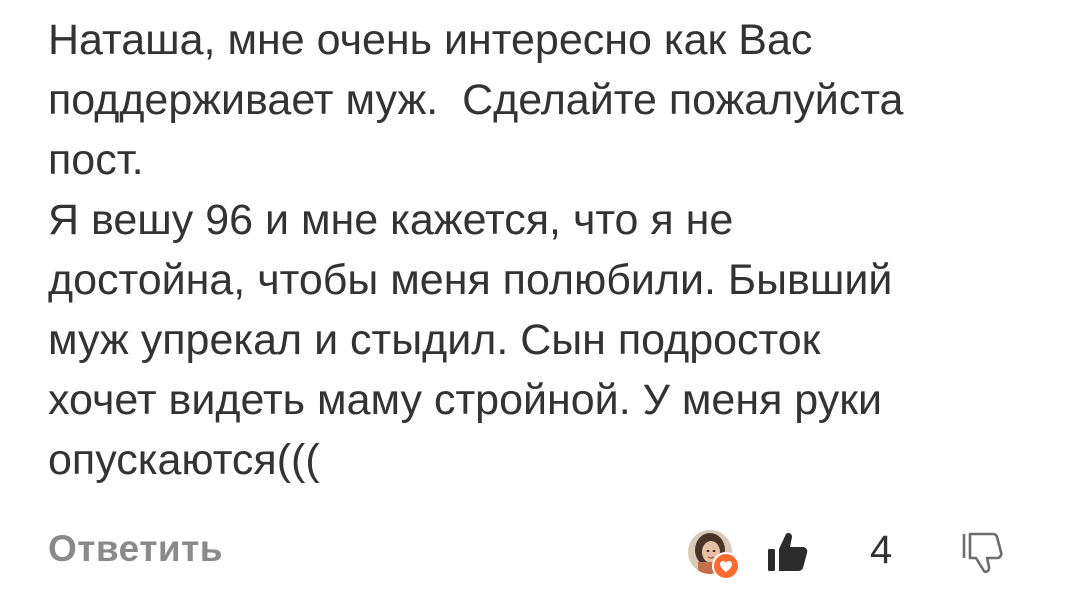 The width and height of the screenshot is (1080, 600). I want to click on like-count: 4, so click(881, 550).